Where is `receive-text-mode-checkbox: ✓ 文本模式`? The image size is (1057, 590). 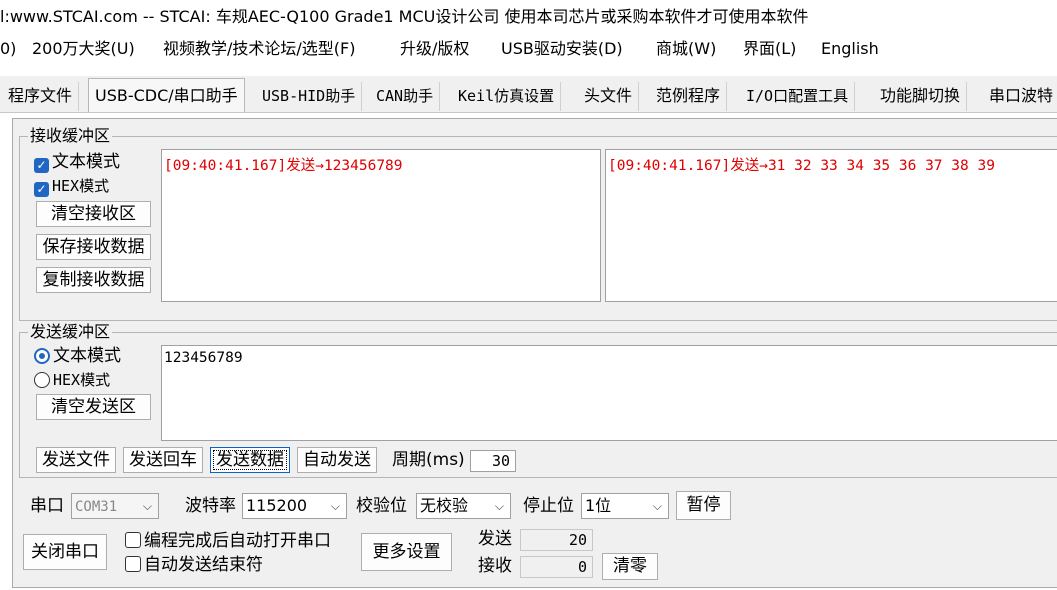 receive-text-mode-checkbox: ✓ 文本模式 is located at coordinates (77, 162).